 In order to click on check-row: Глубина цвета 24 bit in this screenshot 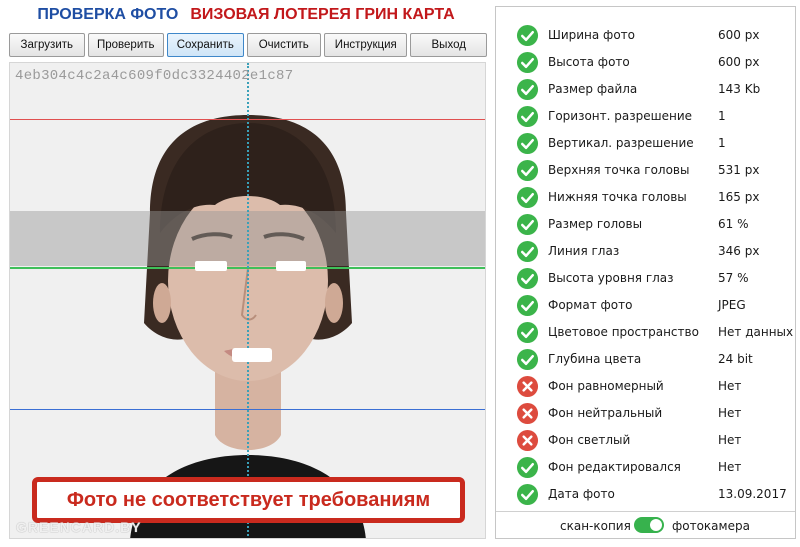, I will do `click(645, 359)`.